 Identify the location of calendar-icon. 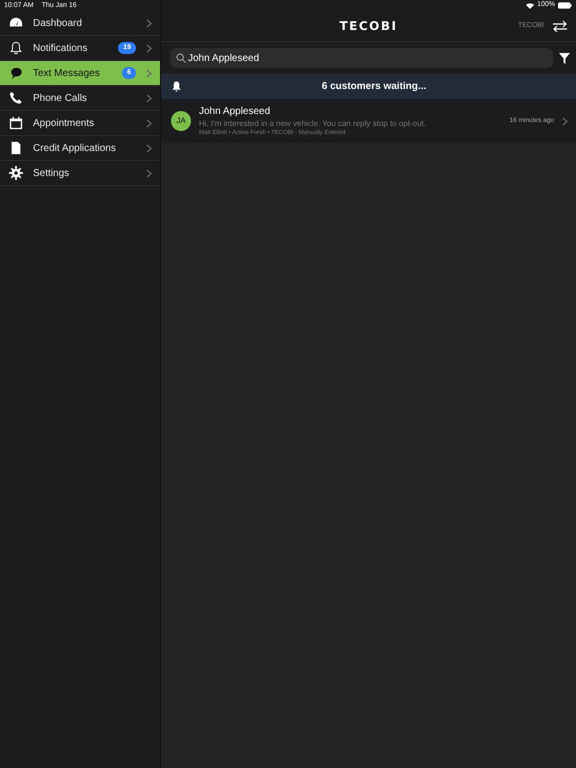
(16, 123).